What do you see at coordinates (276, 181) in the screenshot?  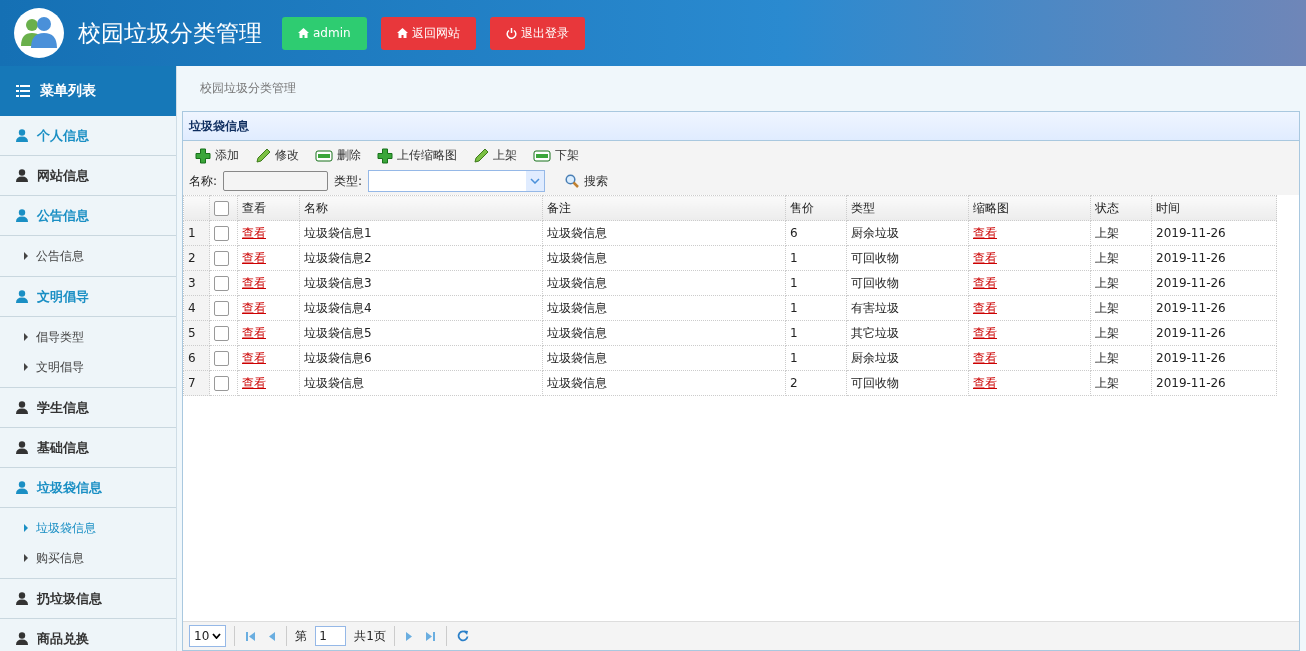 I see `name-field` at bounding box center [276, 181].